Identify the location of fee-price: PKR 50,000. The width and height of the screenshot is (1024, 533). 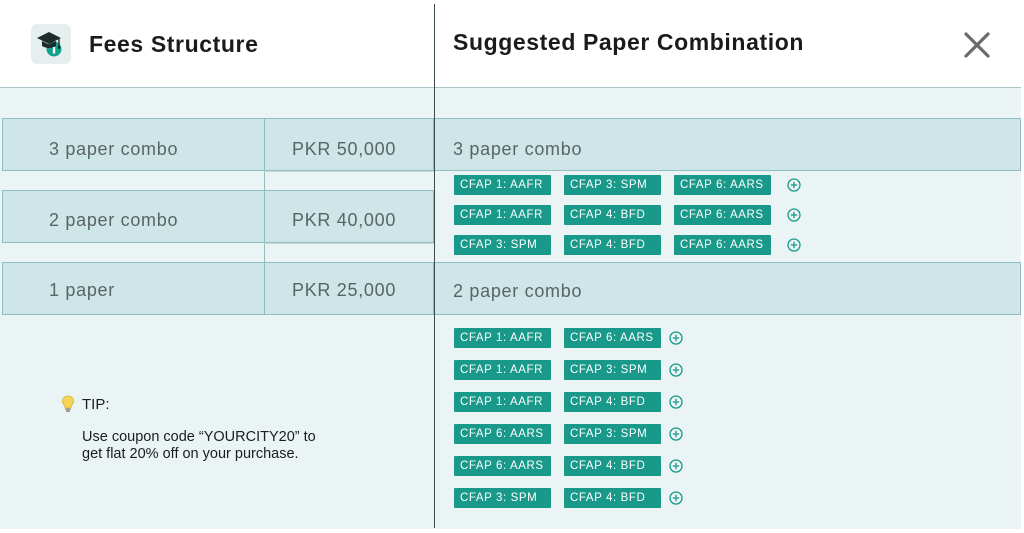
(344, 149).